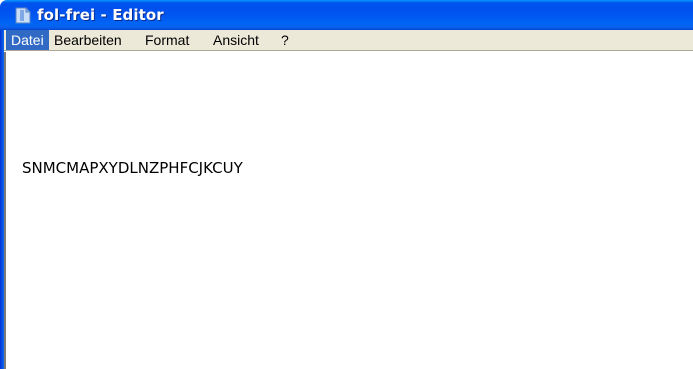 The height and width of the screenshot is (369, 693). I want to click on window-title: fol-frei - Editor, so click(100, 15).